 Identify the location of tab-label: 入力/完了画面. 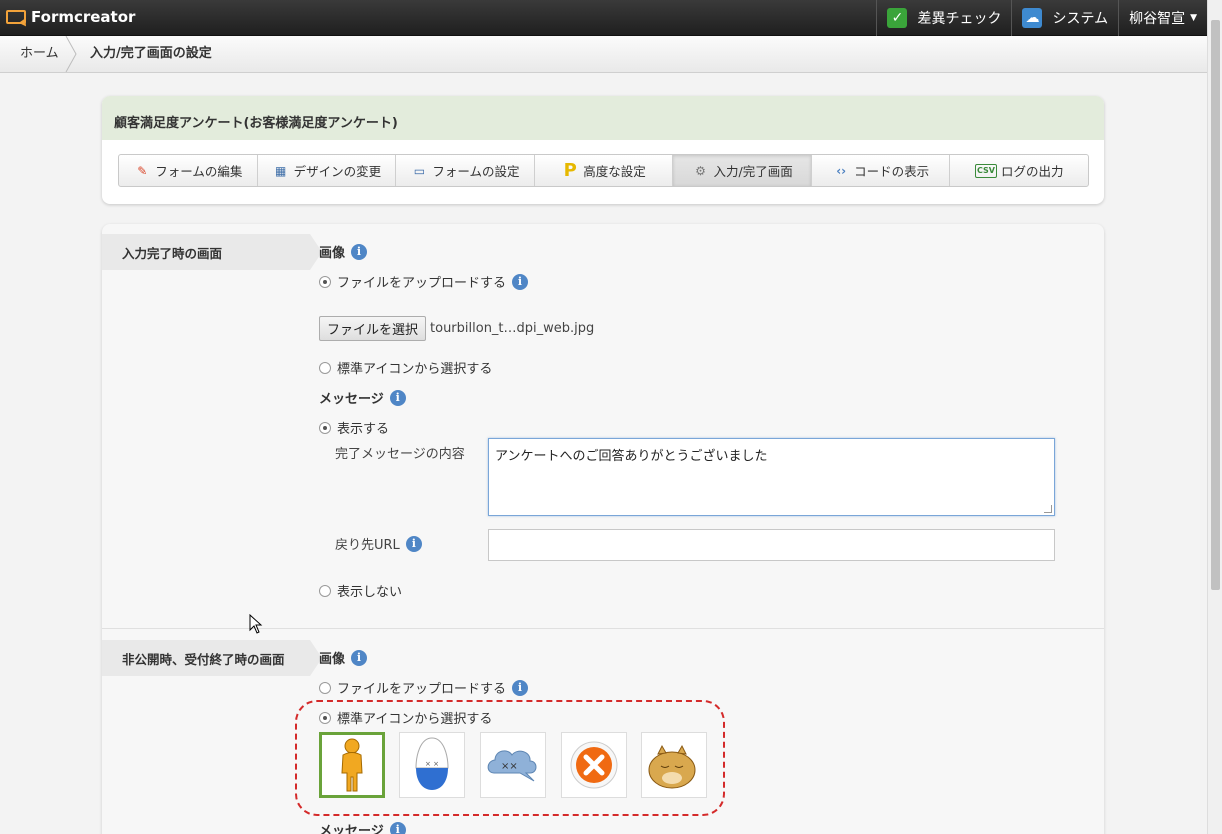
(753, 171).